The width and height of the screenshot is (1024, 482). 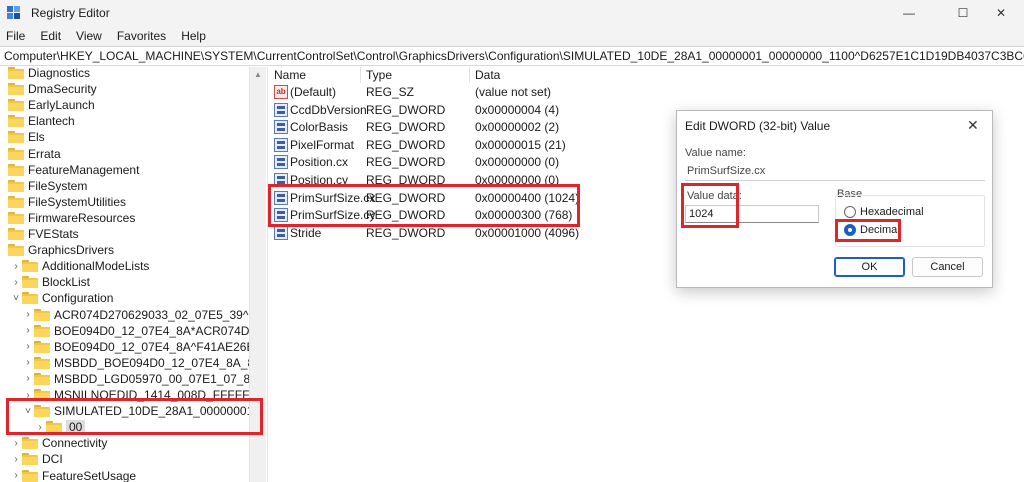 What do you see at coordinates (328, 109) in the screenshot?
I see `value-name: CcdDbVersion` at bounding box center [328, 109].